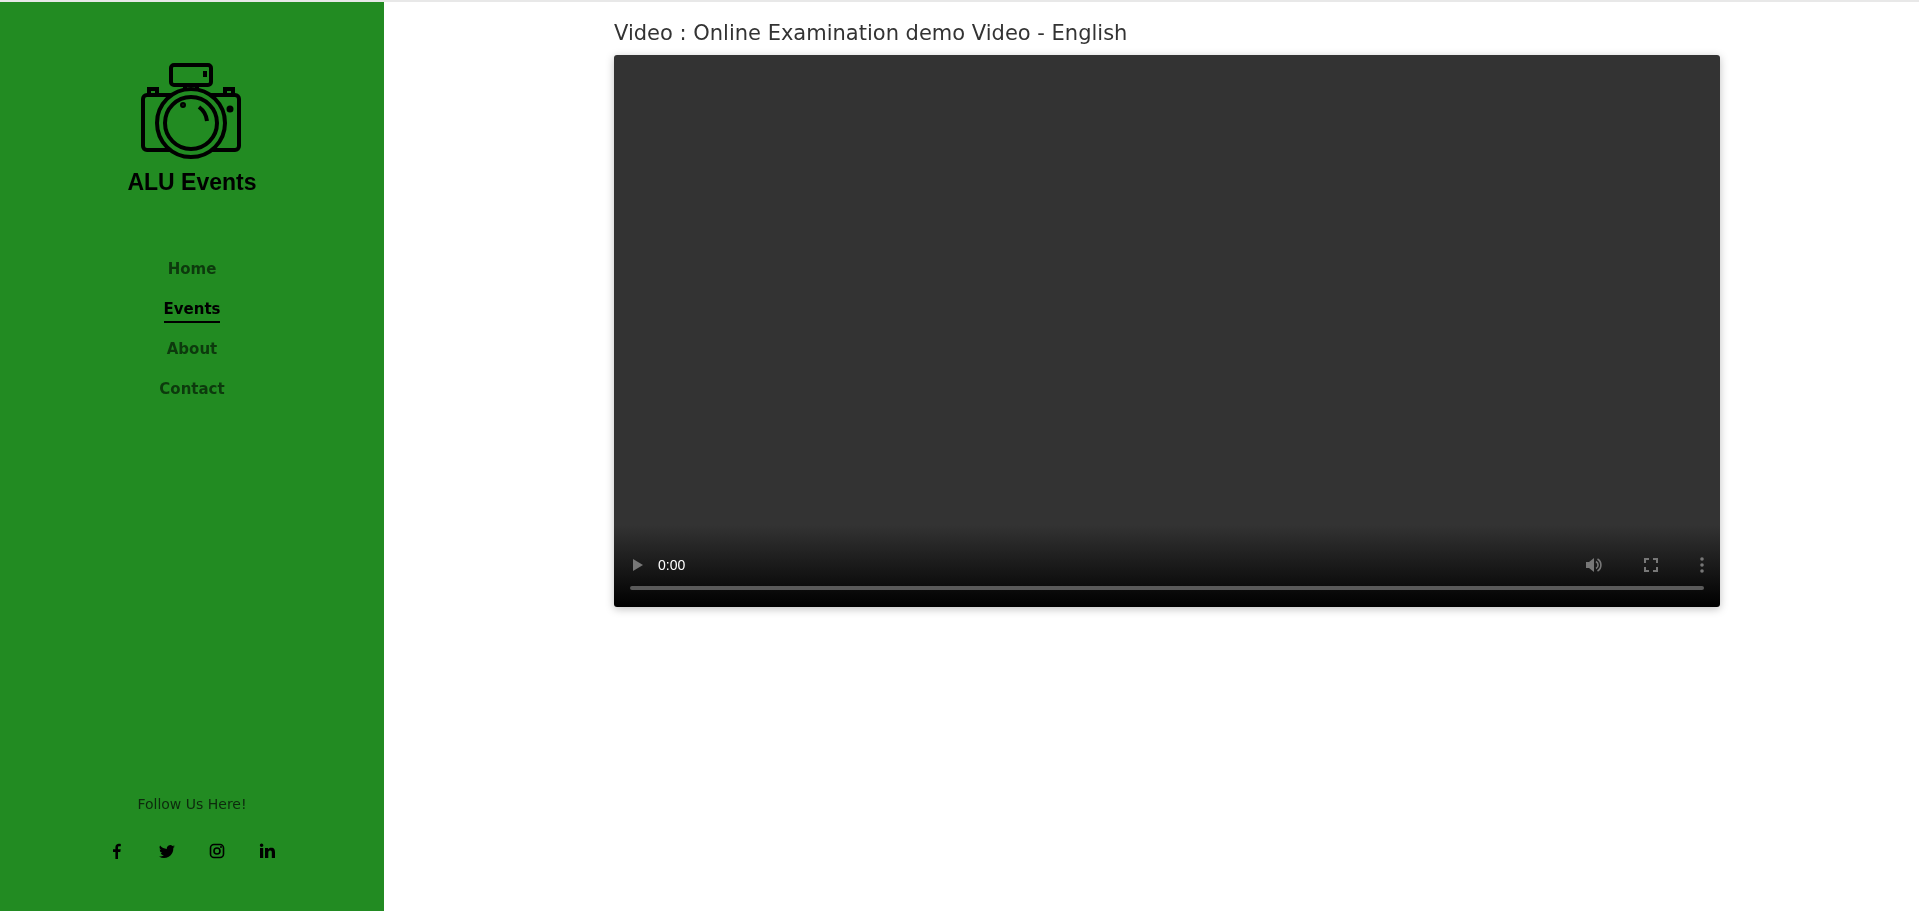 The height and width of the screenshot is (911, 1919). I want to click on linkedin-icon, so click(267, 851).